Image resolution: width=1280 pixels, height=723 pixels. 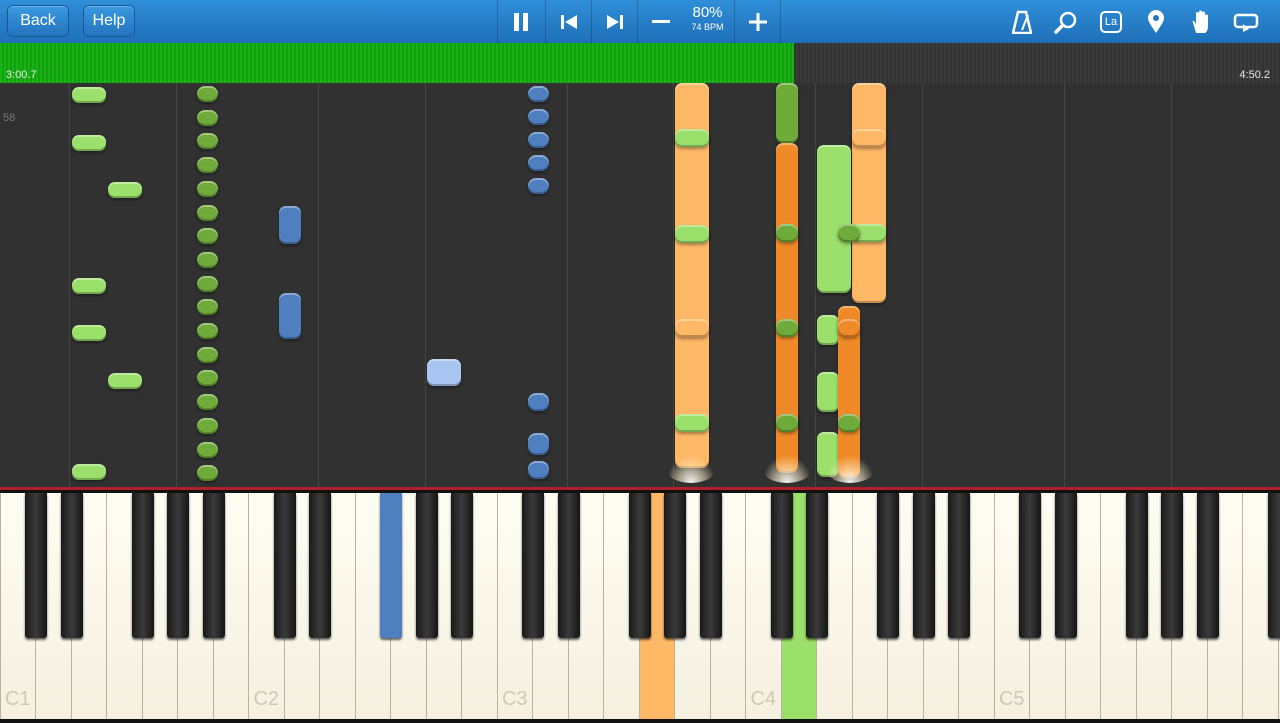 I want to click on pause-button, so click(x=520, y=21).